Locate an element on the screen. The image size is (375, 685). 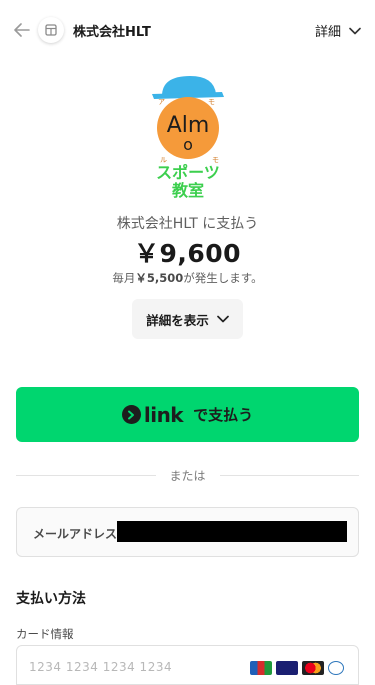
card-number-input: 1234 1234 1234 1234 is located at coordinates (187, 665).